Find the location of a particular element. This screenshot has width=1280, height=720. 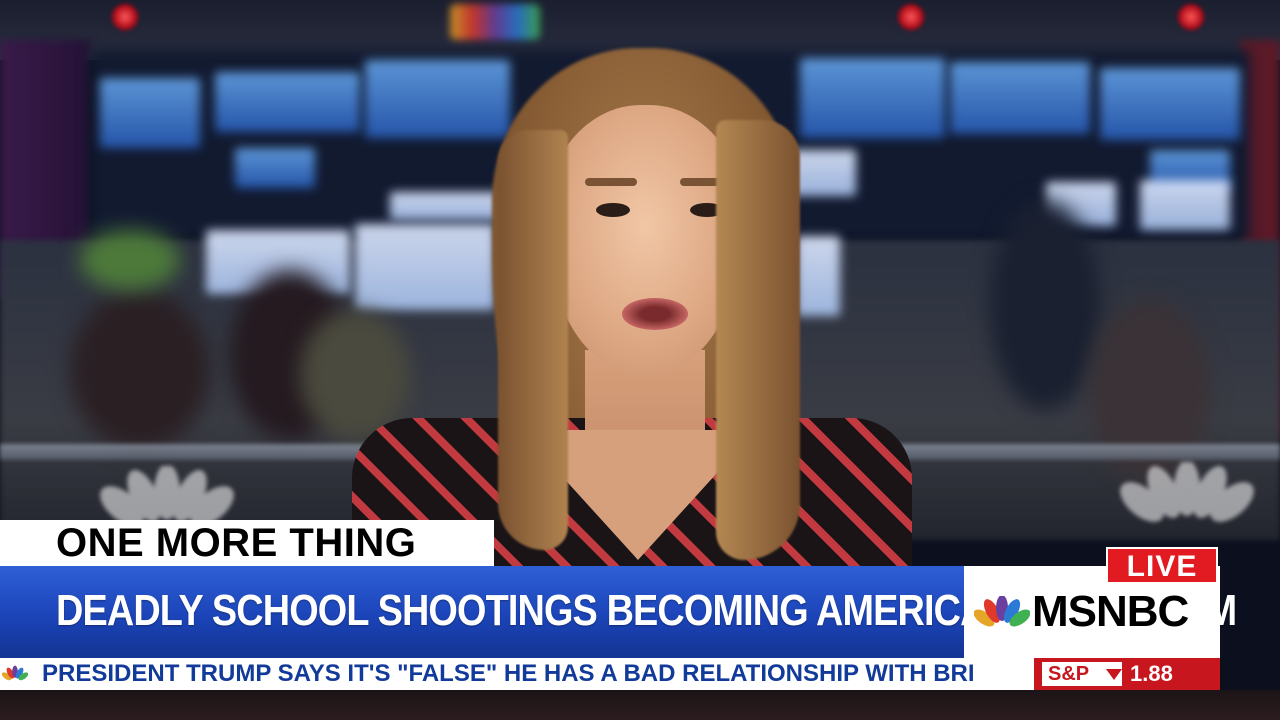

segment-label-bar: ONE MORE THING is located at coordinates (247, 543).